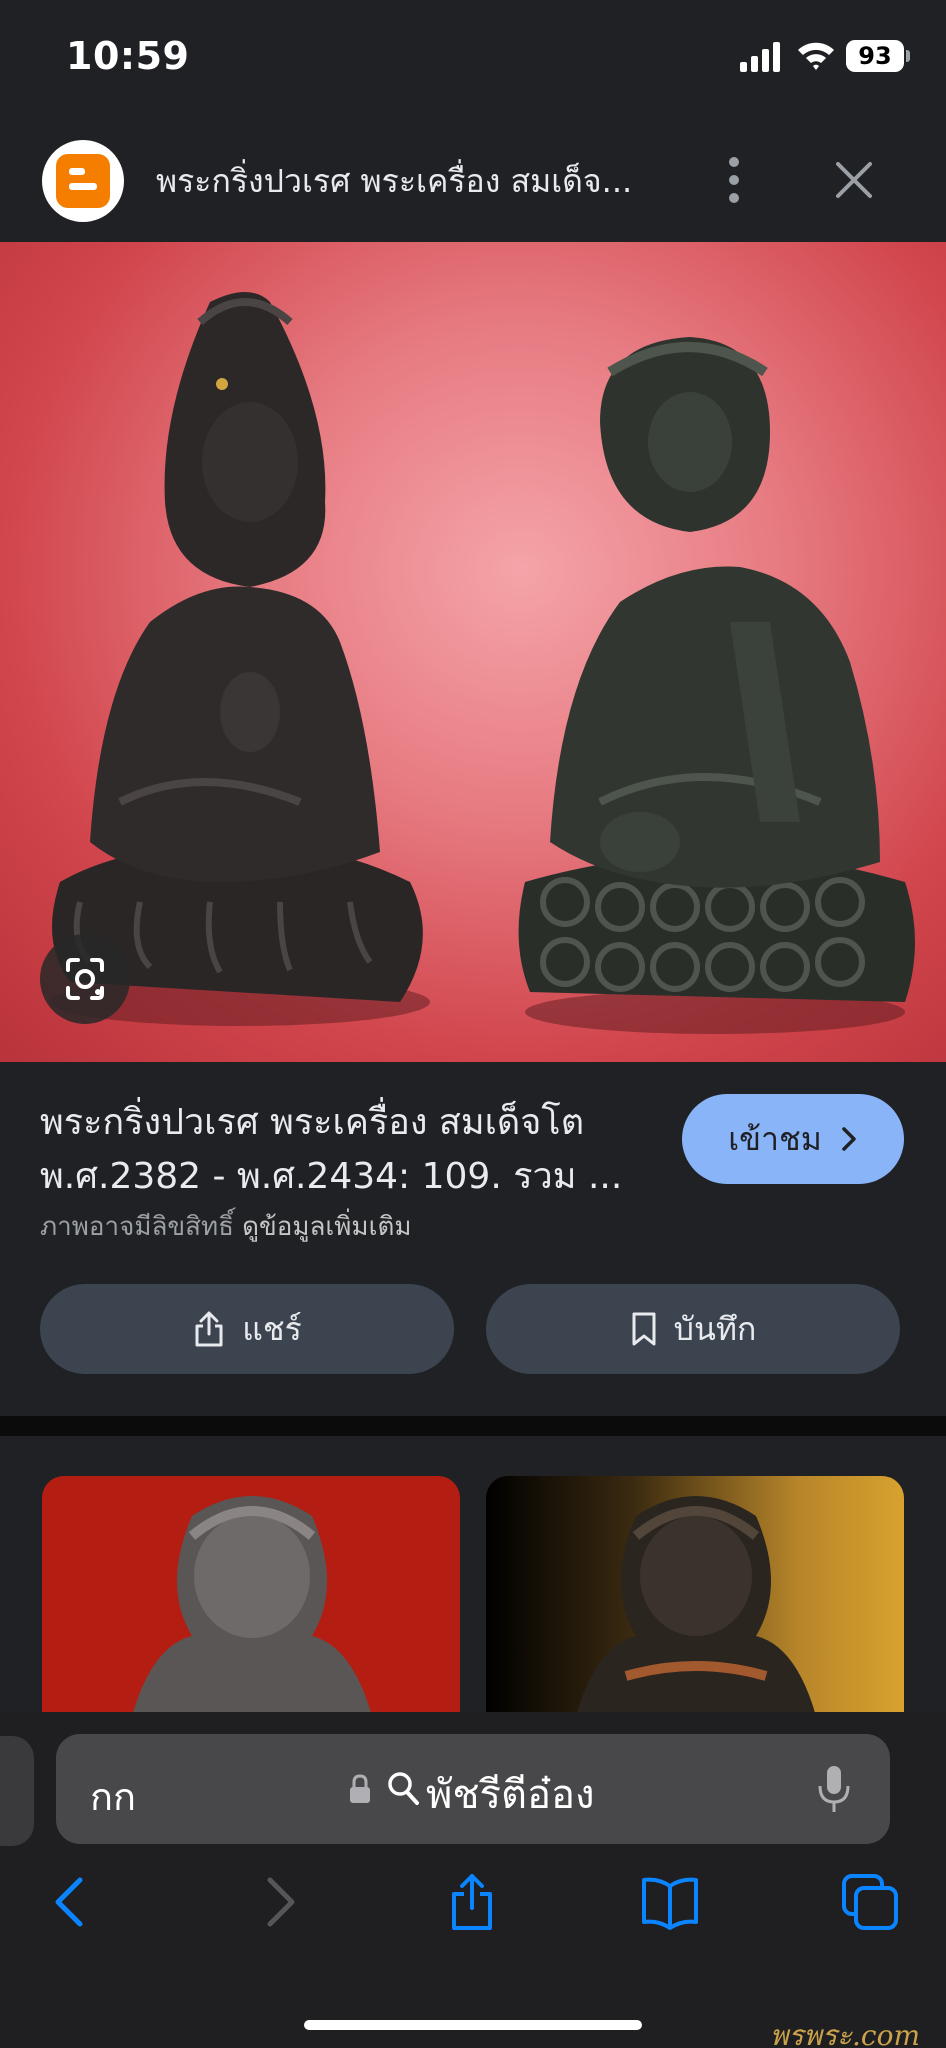 The image size is (946, 2048). What do you see at coordinates (760, 57) in the screenshot?
I see `signal-icon` at bounding box center [760, 57].